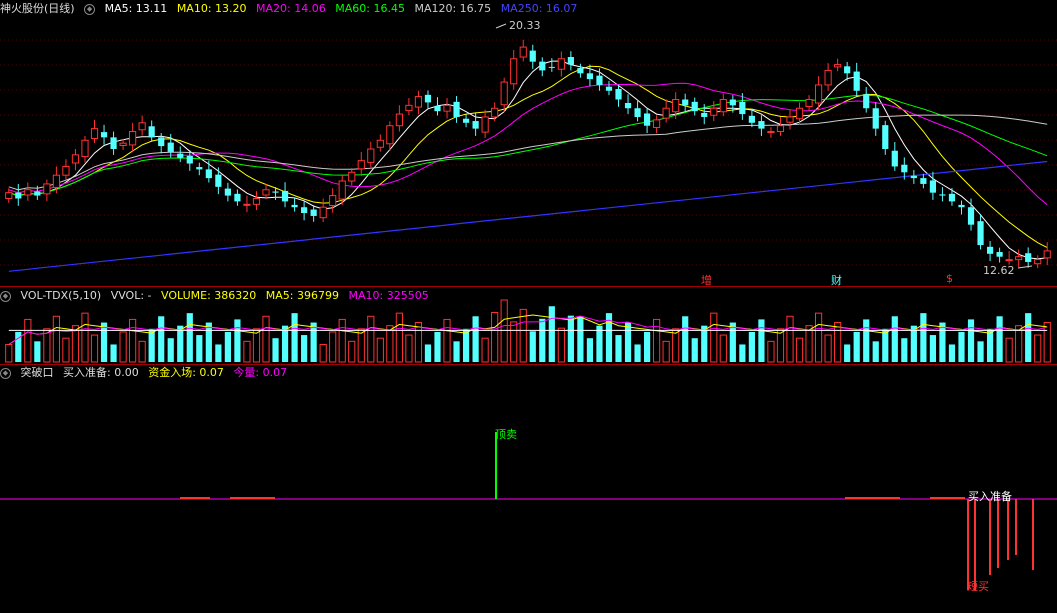 This screenshot has width=1057, height=613. What do you see at coordinates (101, 372) in the screenshot?
I see `buy-prep-value: 买入准备: 0.00` at bounding box center [101, 372].